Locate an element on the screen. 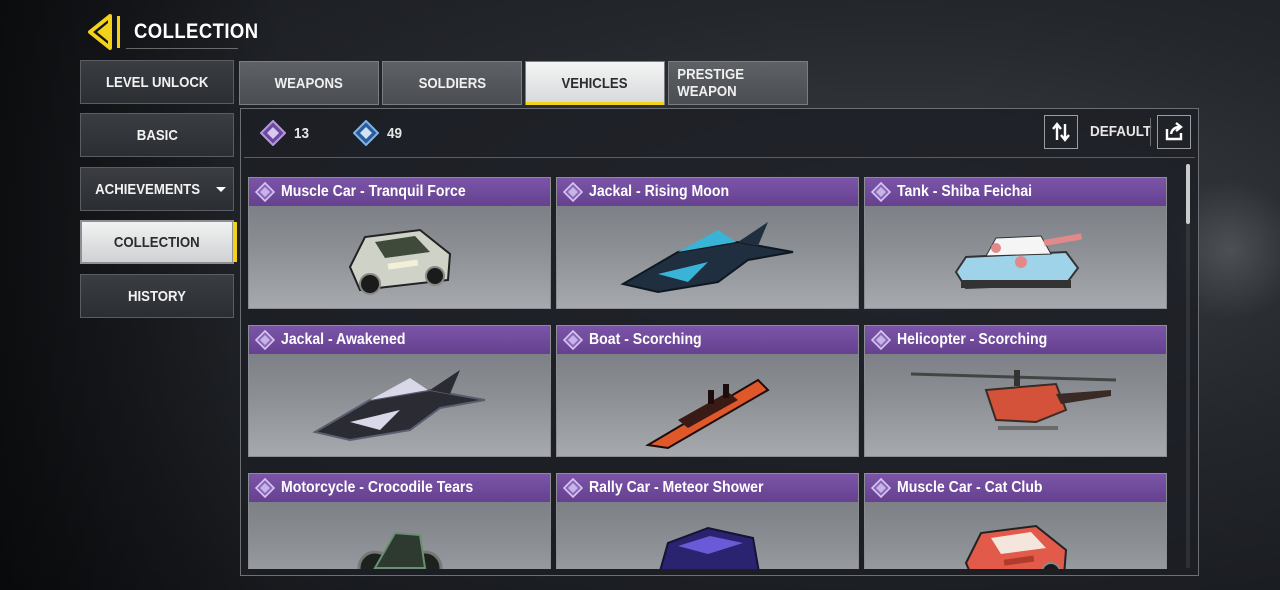 The width and height of the screenshot is (1280, 590). card-header: Helicopter - Scorching is located at coordinates (1015, 340).